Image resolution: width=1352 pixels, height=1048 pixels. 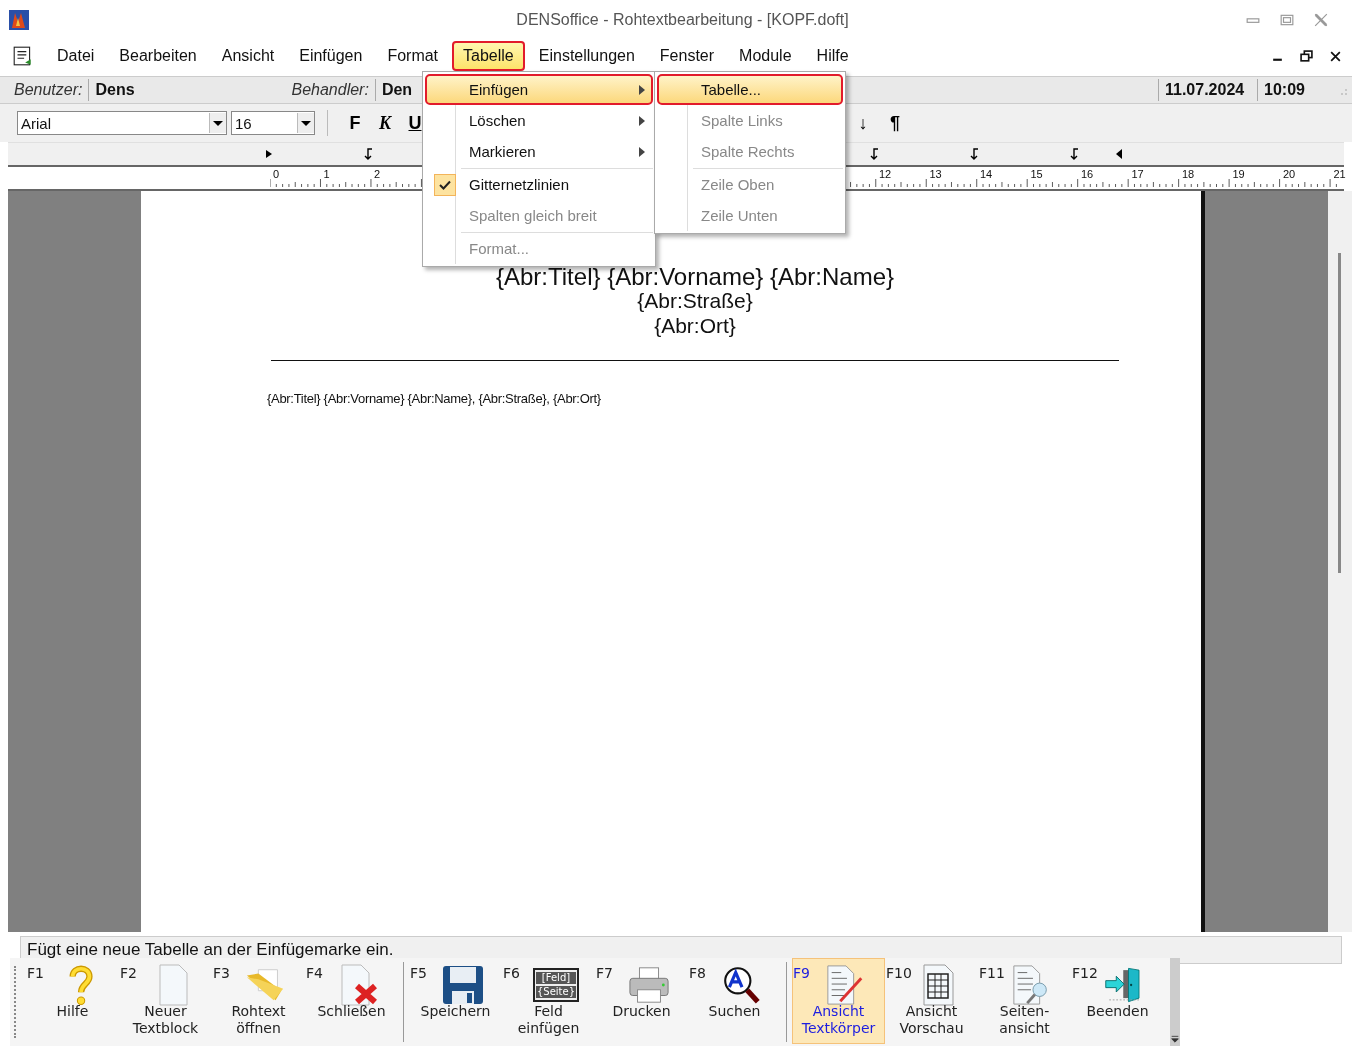 I want to click on restore-icon, so click(x=1306, y=56).